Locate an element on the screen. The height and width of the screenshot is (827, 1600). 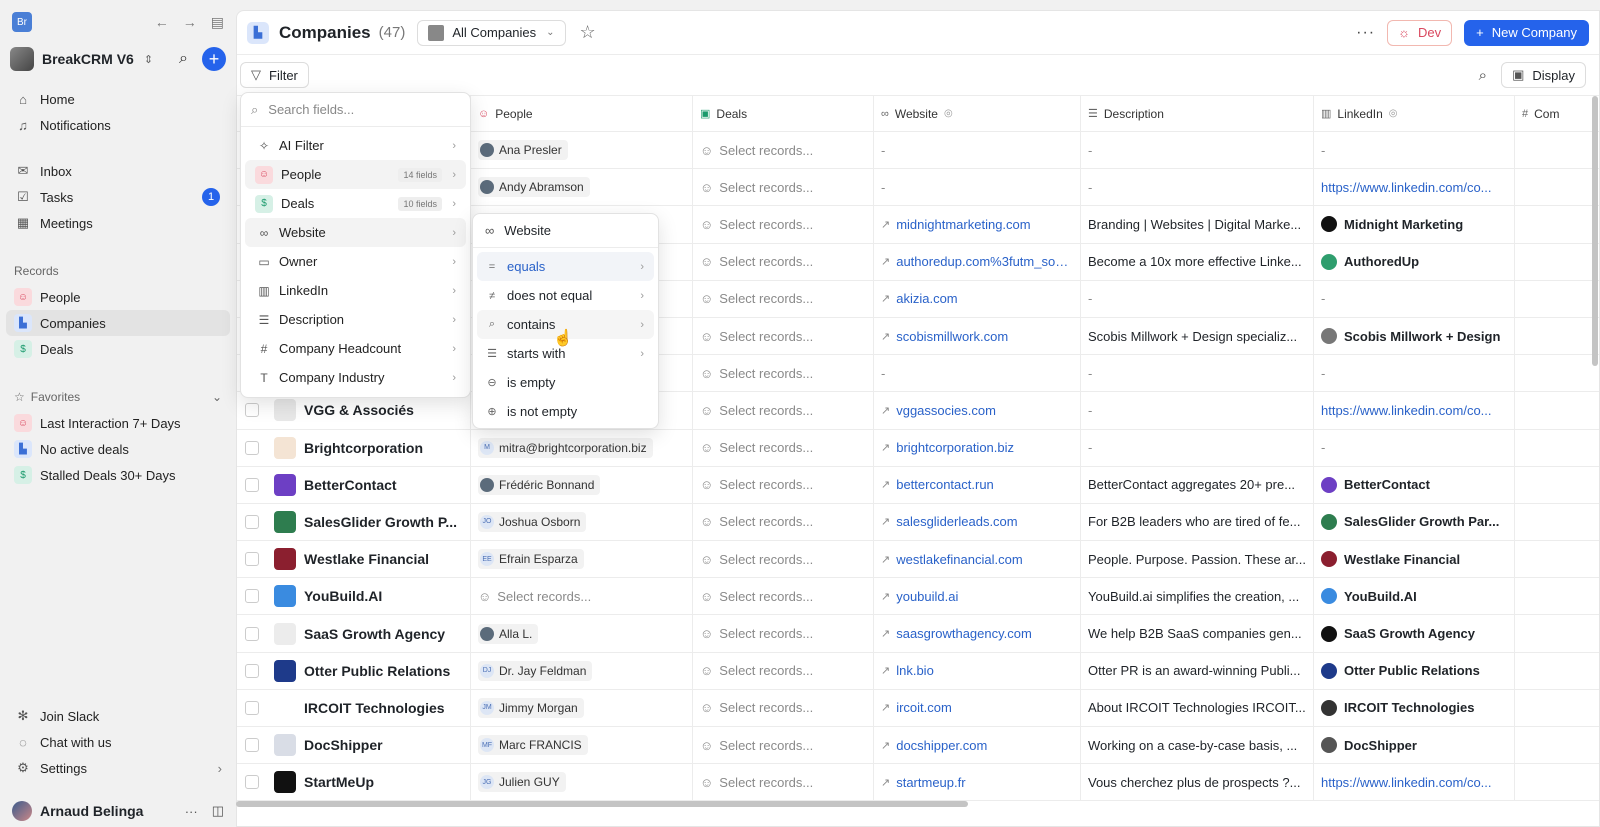
person-chip: JO Joshua Osborn is located at coordinates (532, 521).